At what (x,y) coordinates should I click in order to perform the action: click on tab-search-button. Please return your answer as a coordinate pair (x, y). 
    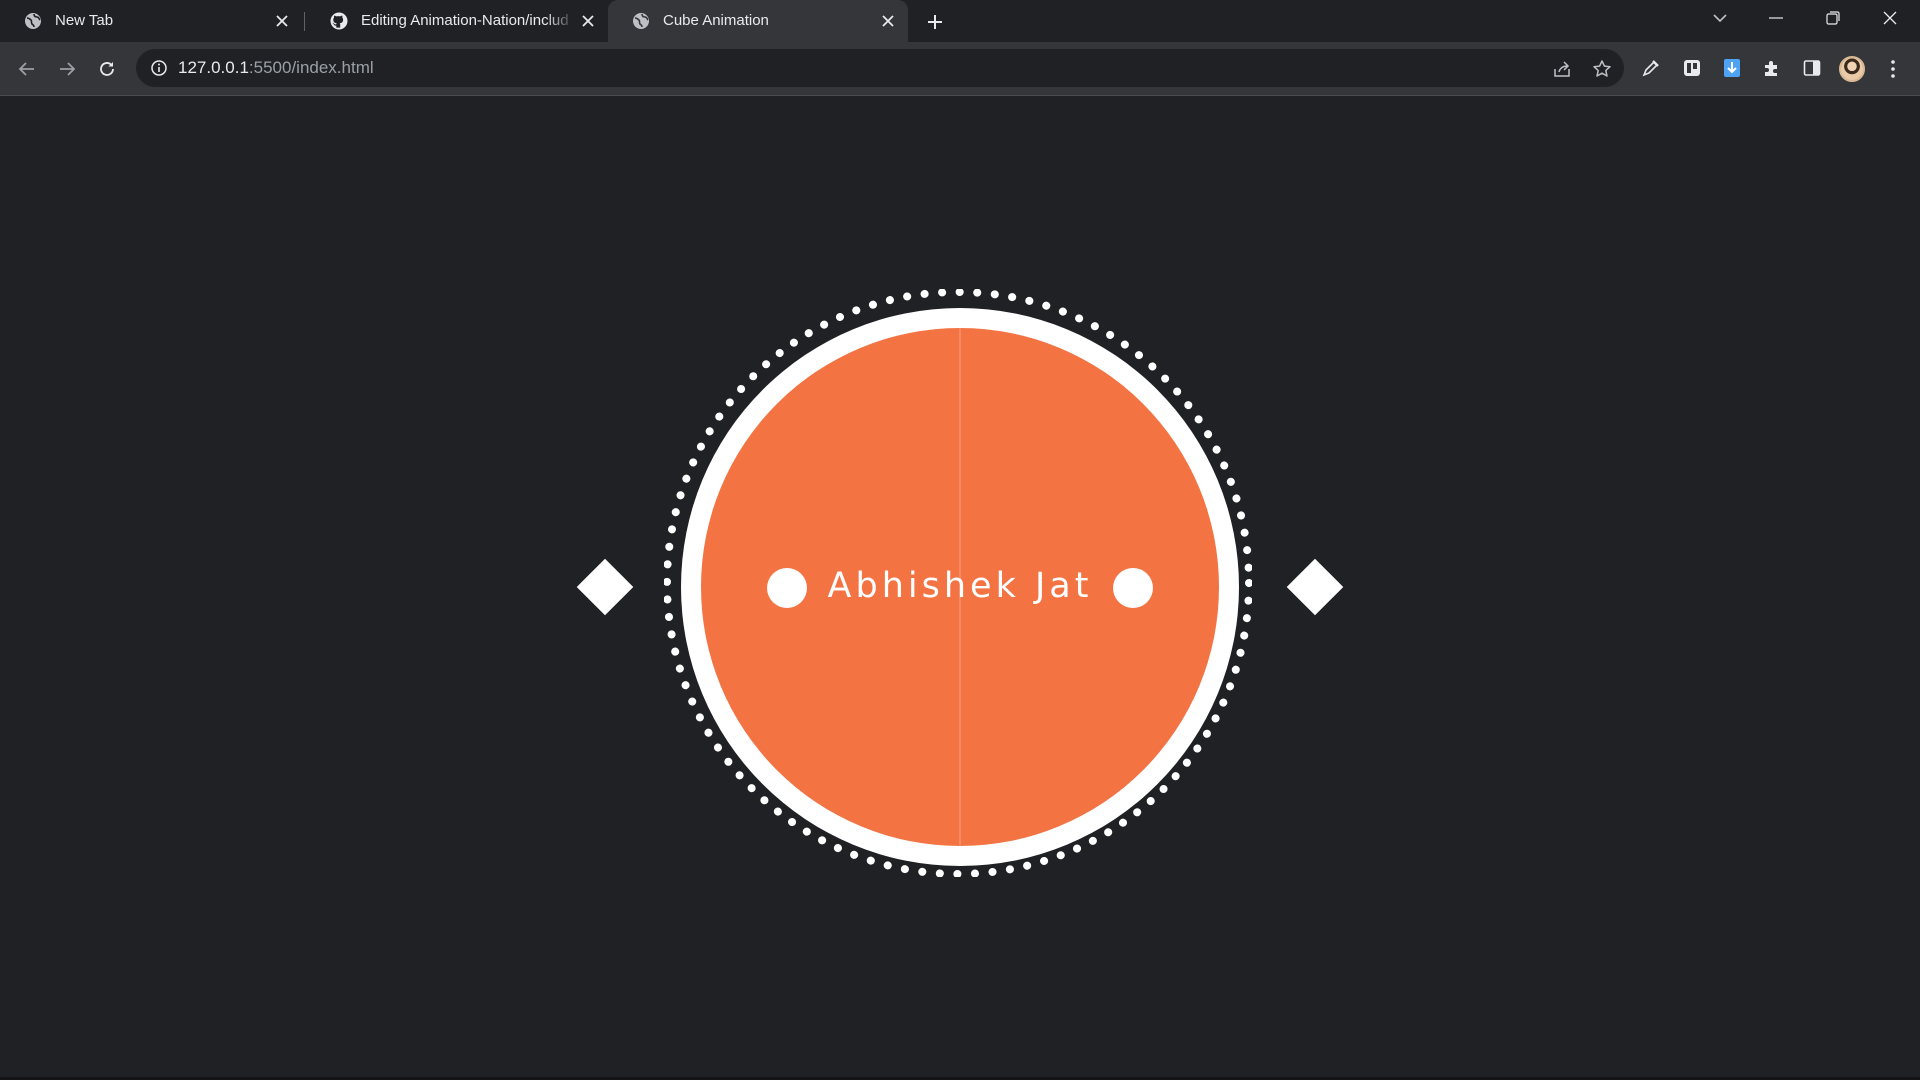
    Looking at the image, I should click on (1720, 18).